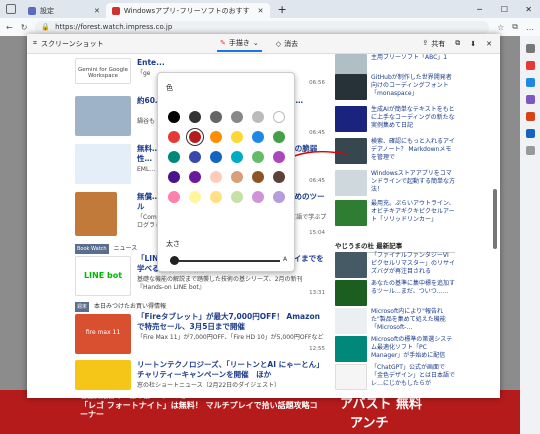 The height and width of the screenshot is (434, 540). Describe the element at coordinates (515, 27) in the screenshot. I see `extensions-icon: ⧉` at that location.